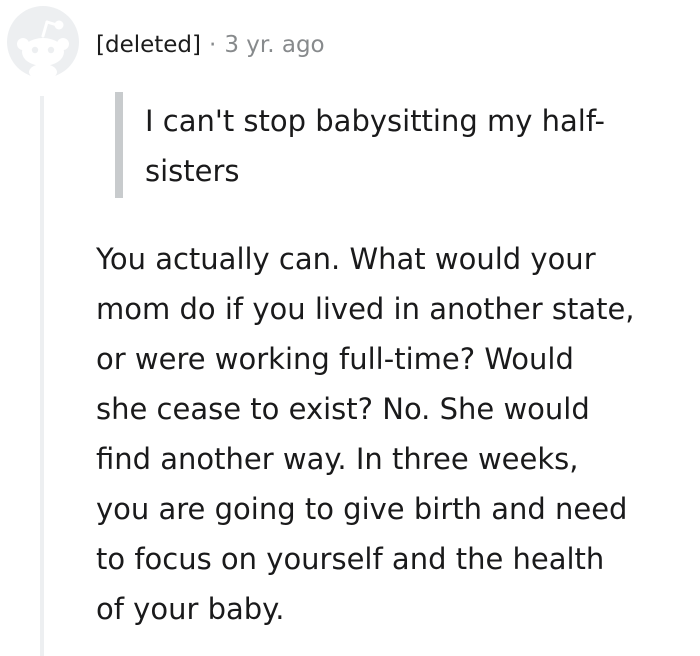 Image resolution: width=700 pixels, height=656 pixels. Describe the element at coordinates (119, 145) in the screenshot. I see `blockquote-bar` at that location.